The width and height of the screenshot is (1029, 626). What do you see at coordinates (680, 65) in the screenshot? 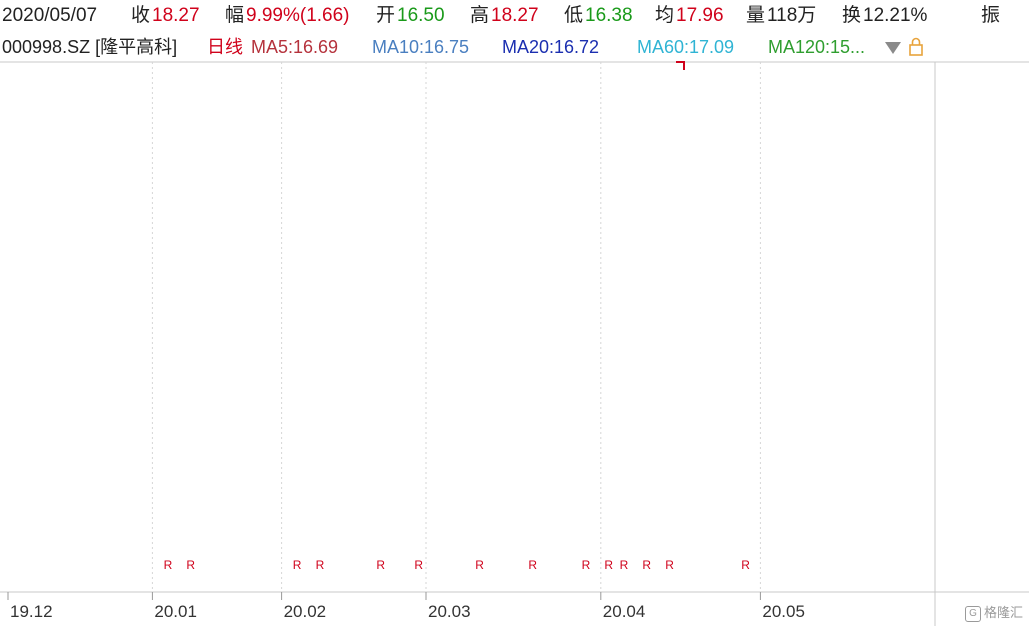
I see `crosshair-corner-icon` at bounding box center [680, 65].